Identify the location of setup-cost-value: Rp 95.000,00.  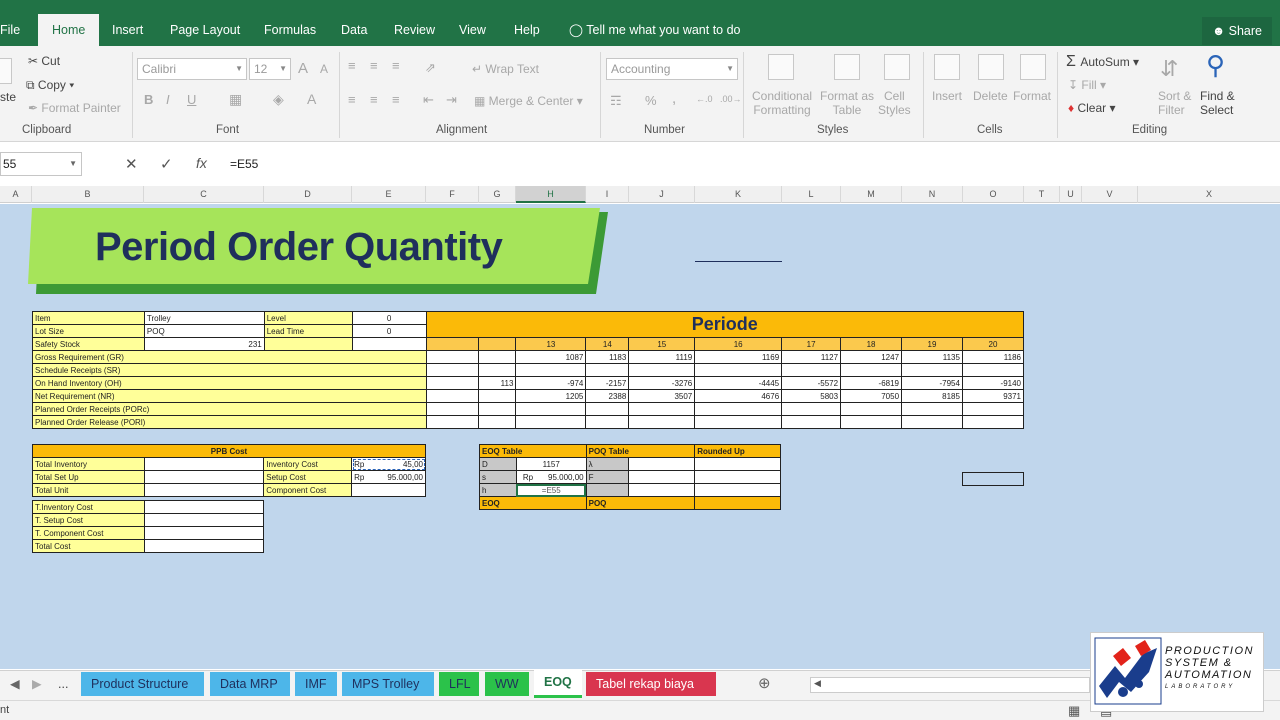
(388, 477).